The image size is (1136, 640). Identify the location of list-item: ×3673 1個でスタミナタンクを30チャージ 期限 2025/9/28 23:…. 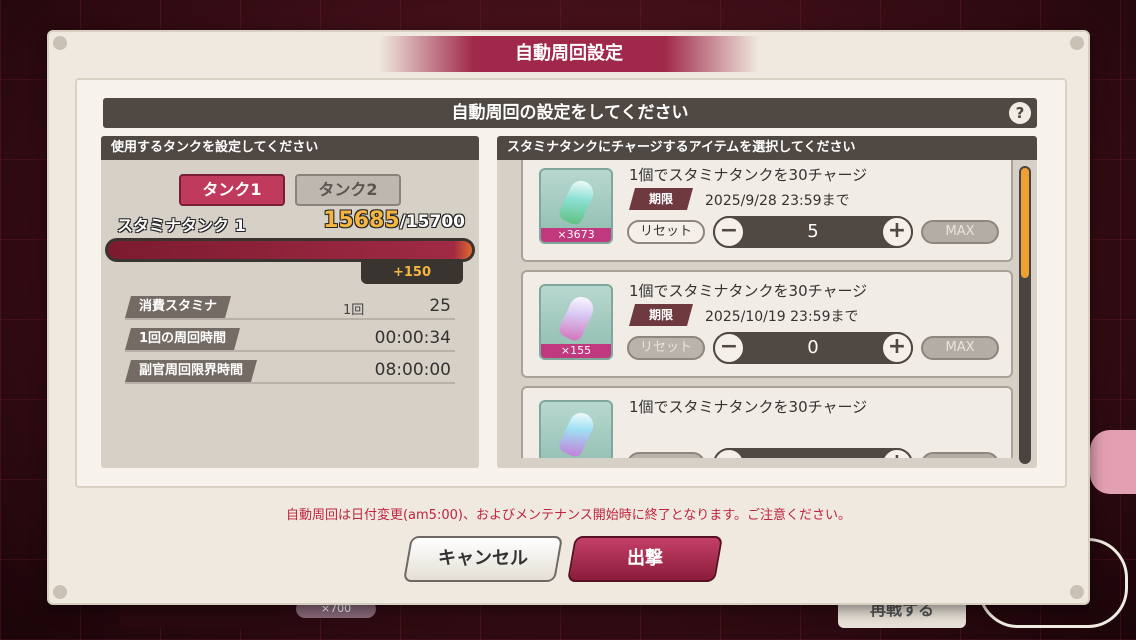
(767, 211).